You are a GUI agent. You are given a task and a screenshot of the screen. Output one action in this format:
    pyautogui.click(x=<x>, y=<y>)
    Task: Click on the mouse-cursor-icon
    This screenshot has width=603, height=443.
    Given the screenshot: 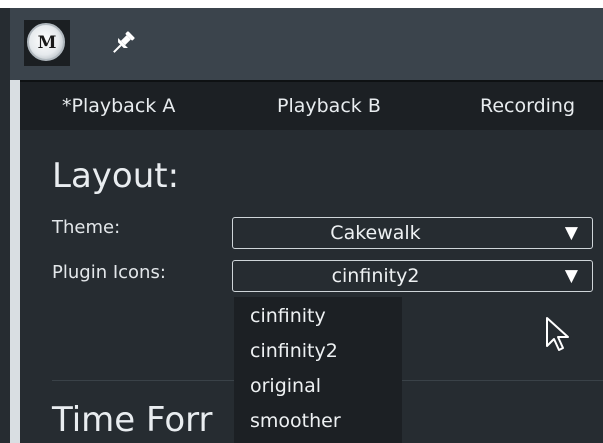 What is the action you would take?
    pyautogui.click(x=558, y=334)
    